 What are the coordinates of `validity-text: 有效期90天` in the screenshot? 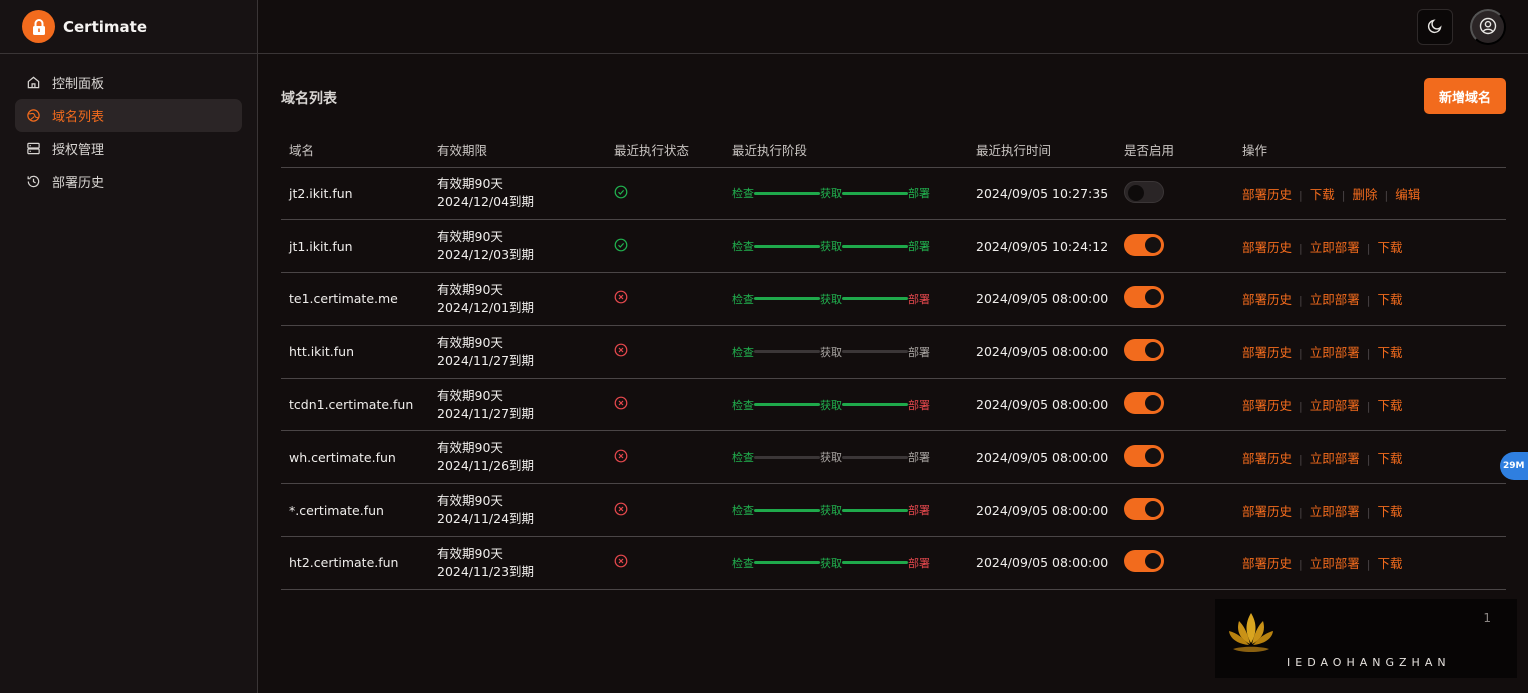 It's located at (470, 342).